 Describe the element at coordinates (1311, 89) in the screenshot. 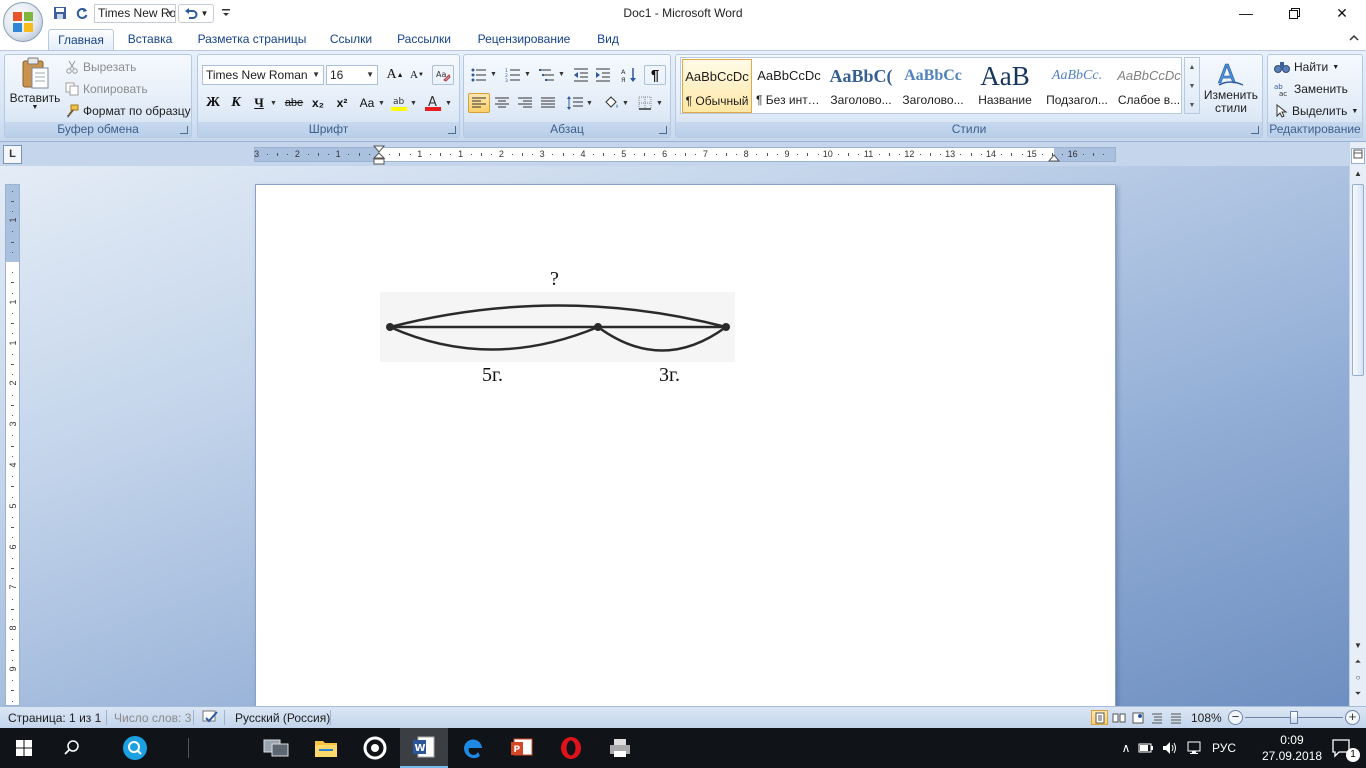

I see `replace-button: ab ac Заменить` at that location.